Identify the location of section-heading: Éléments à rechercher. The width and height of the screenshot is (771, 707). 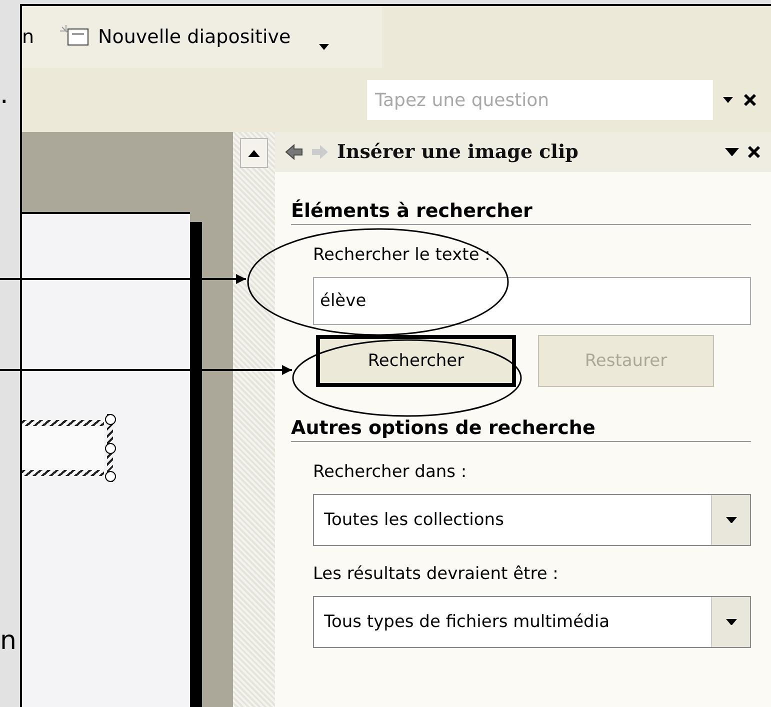
(521, 212).